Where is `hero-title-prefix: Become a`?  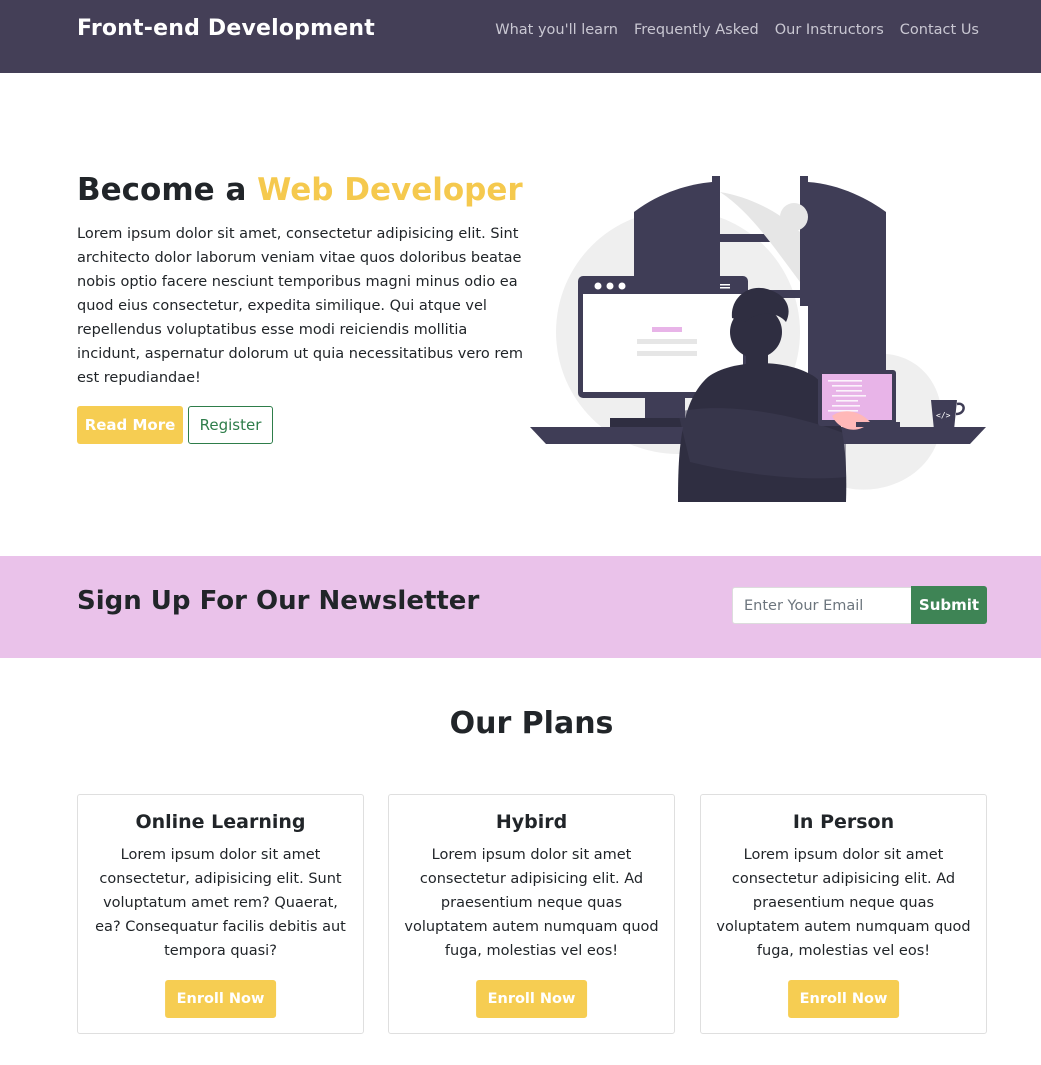
hero-title-prefix: Become a is located at coordinates (162, 190).